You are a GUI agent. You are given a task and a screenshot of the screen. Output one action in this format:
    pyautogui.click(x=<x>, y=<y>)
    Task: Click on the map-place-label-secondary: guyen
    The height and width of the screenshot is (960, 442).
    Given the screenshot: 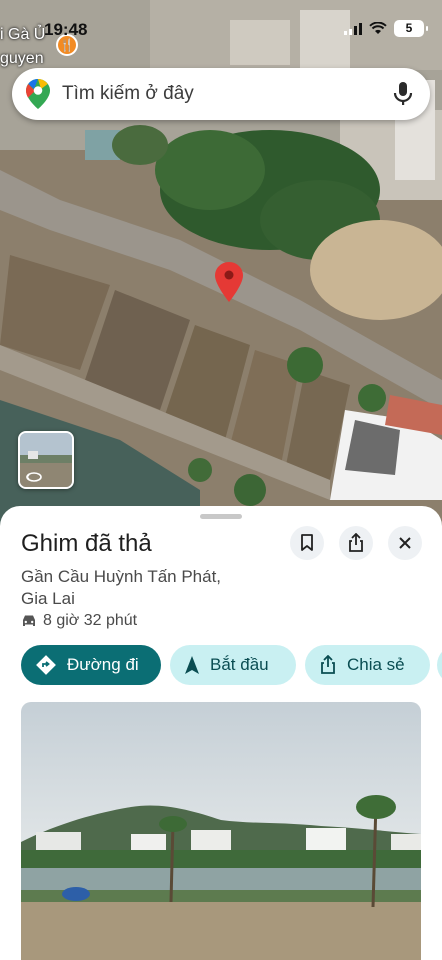 What is the action you would take?
    pyautogui.click(x=22, y=59)
    